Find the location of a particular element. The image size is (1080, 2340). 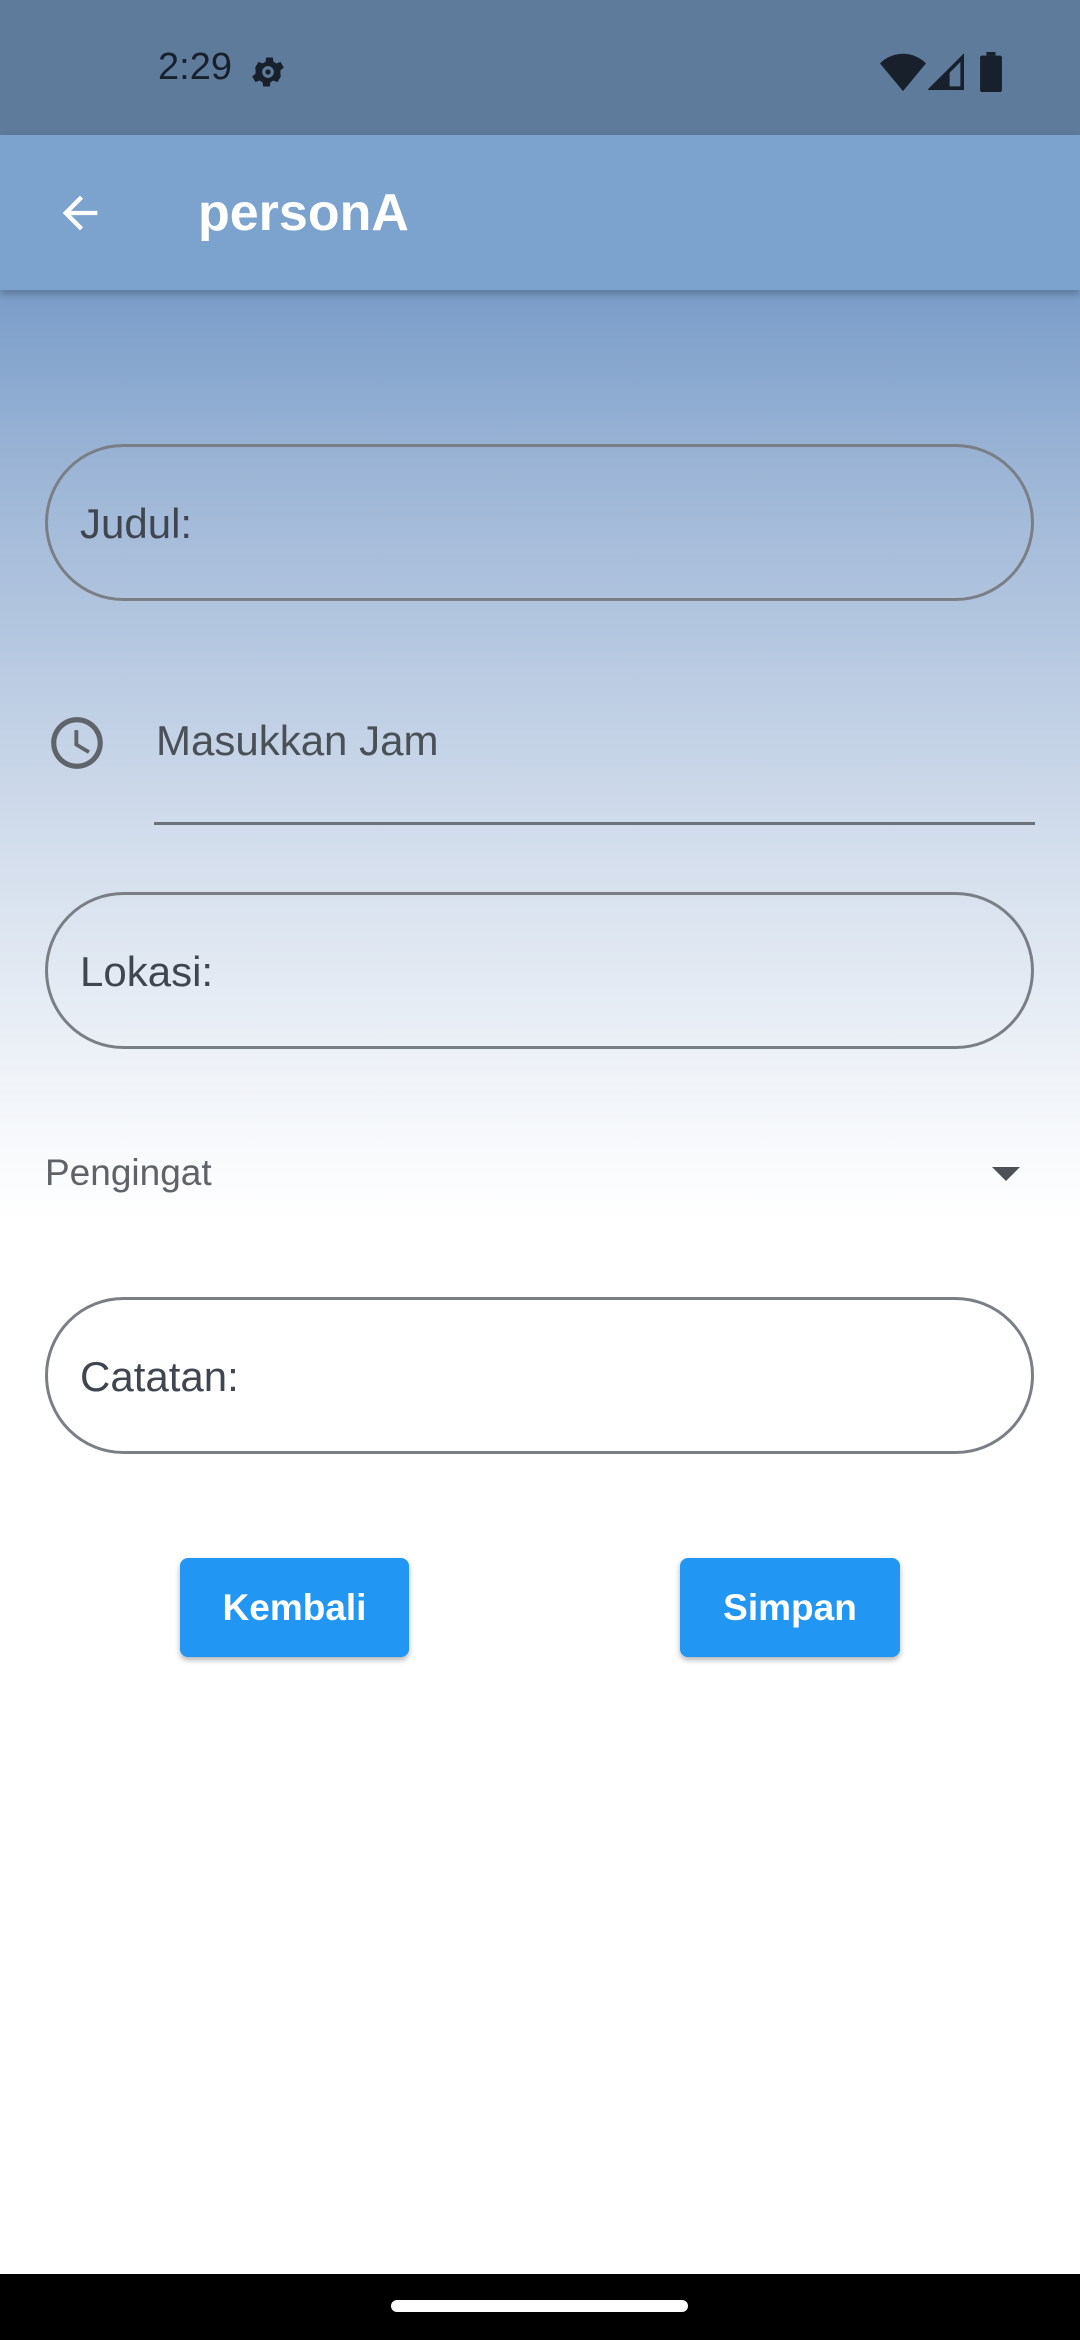

reminder-dropdown: Pengingat is located at coordinates (540, 1175).